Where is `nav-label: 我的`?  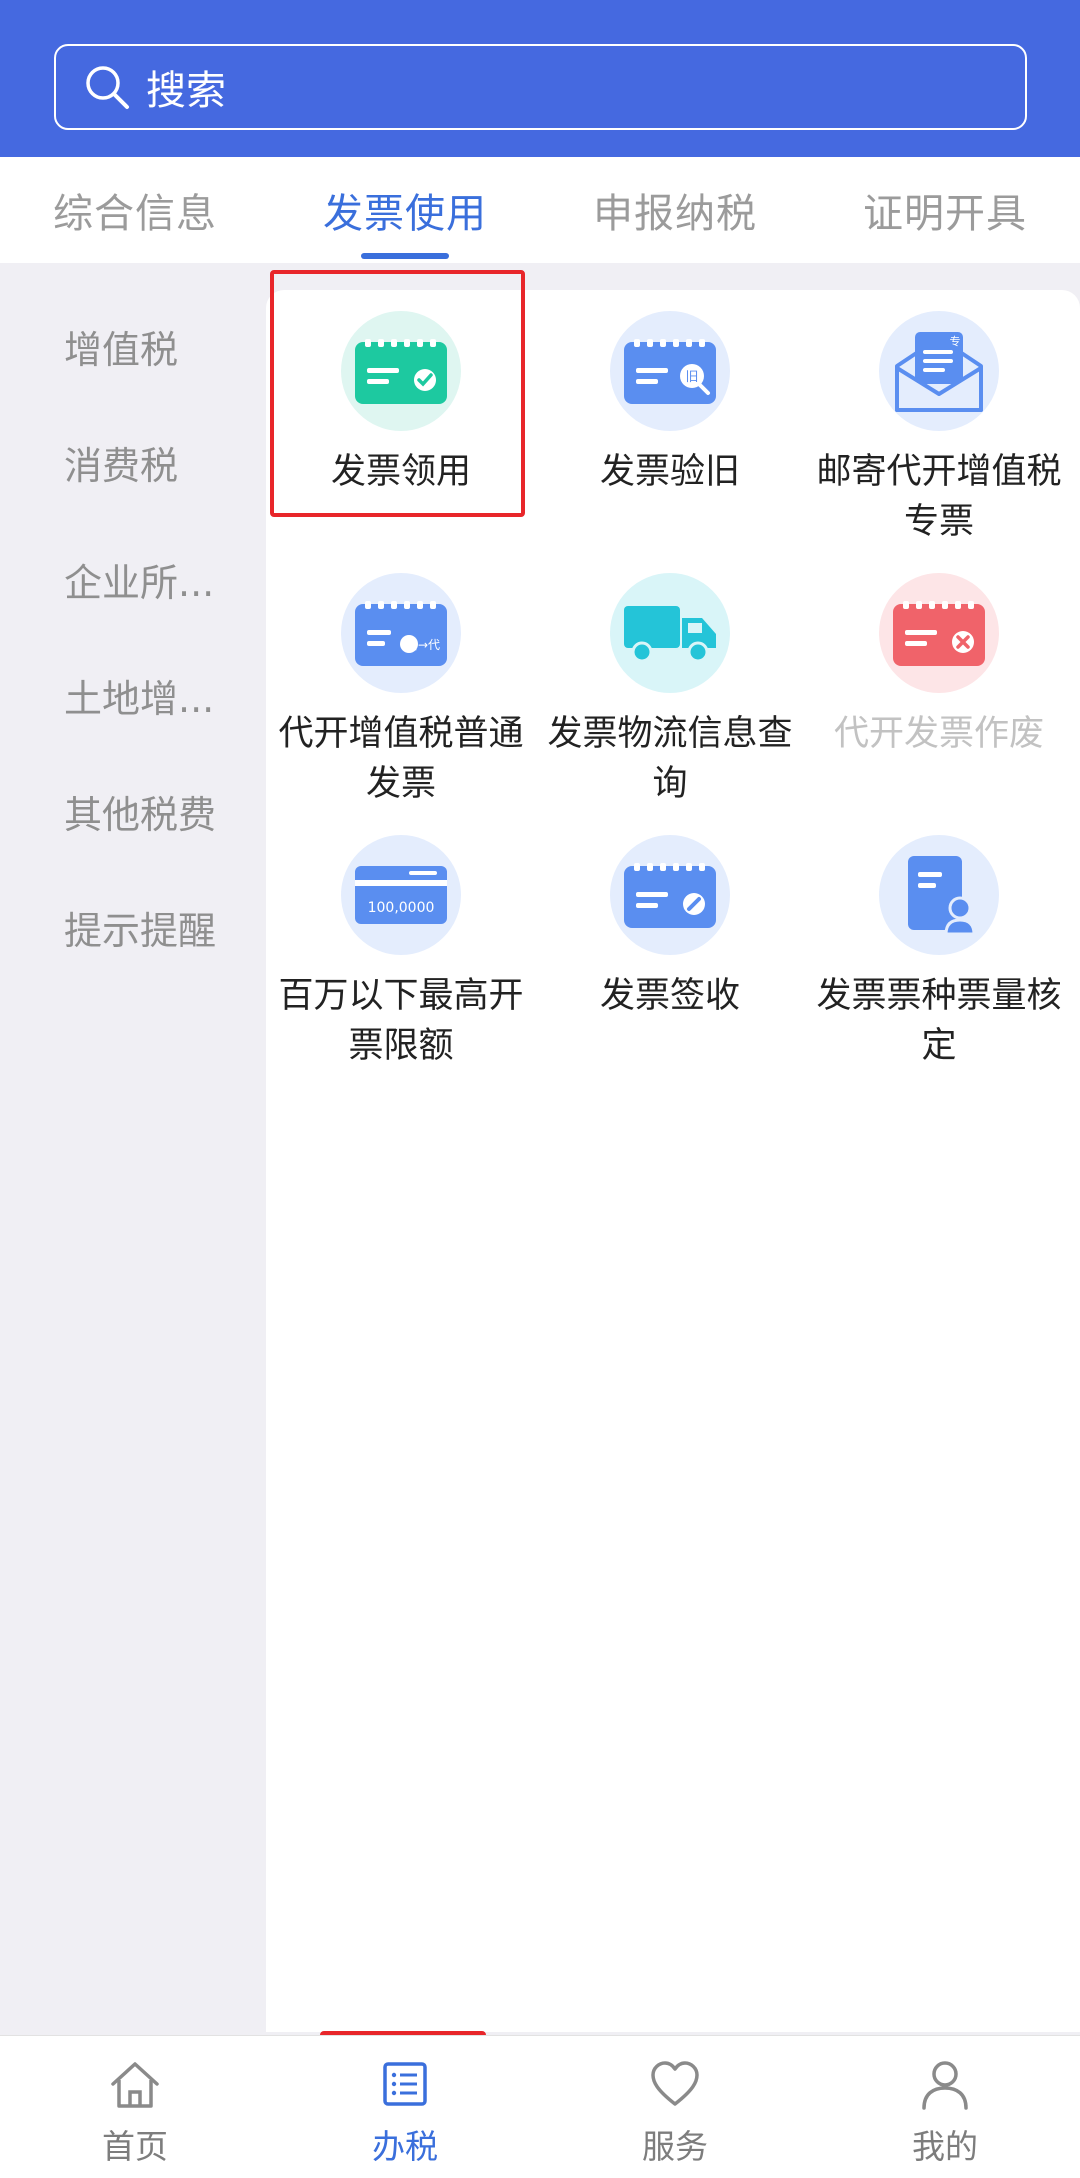
nav-label: 我的 is located at coordinates (945, 2146).